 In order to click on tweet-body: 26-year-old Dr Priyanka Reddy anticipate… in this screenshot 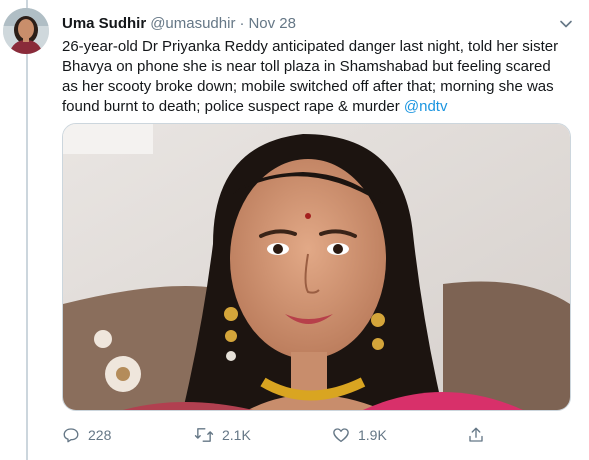, I will do `click(310, 76)`.